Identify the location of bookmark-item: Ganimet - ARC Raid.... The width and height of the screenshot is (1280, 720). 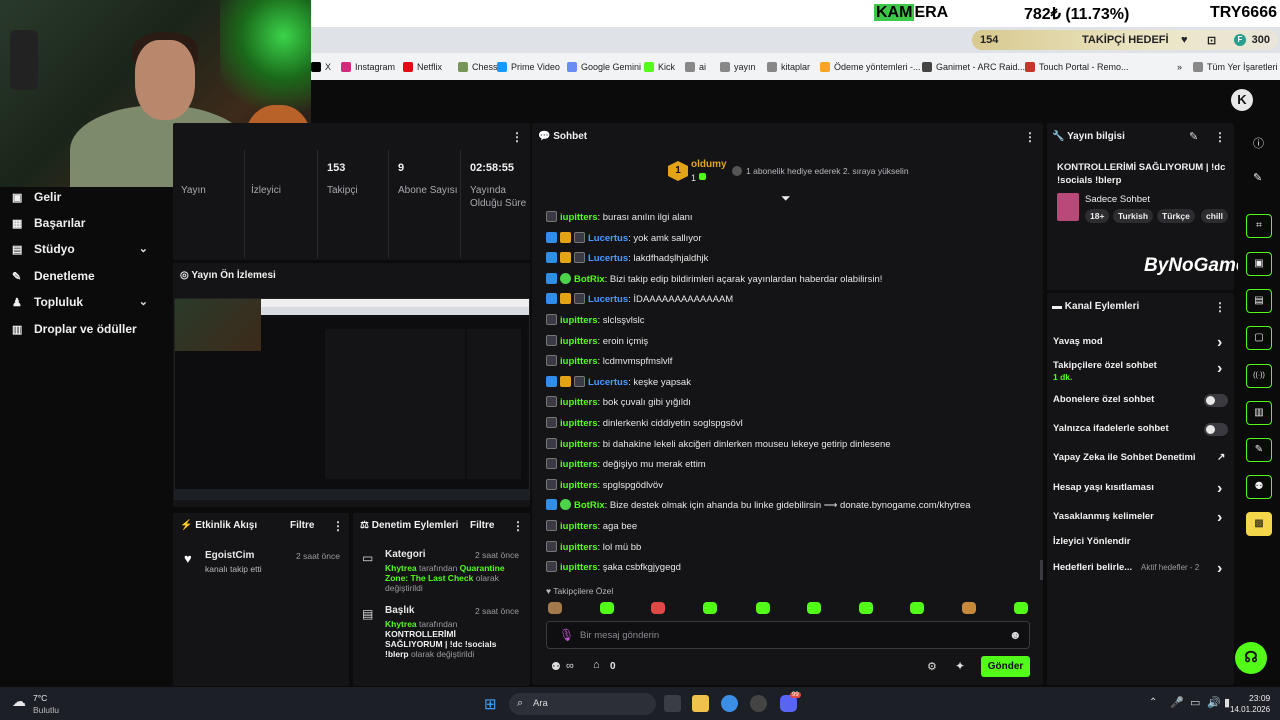
(973, 67).